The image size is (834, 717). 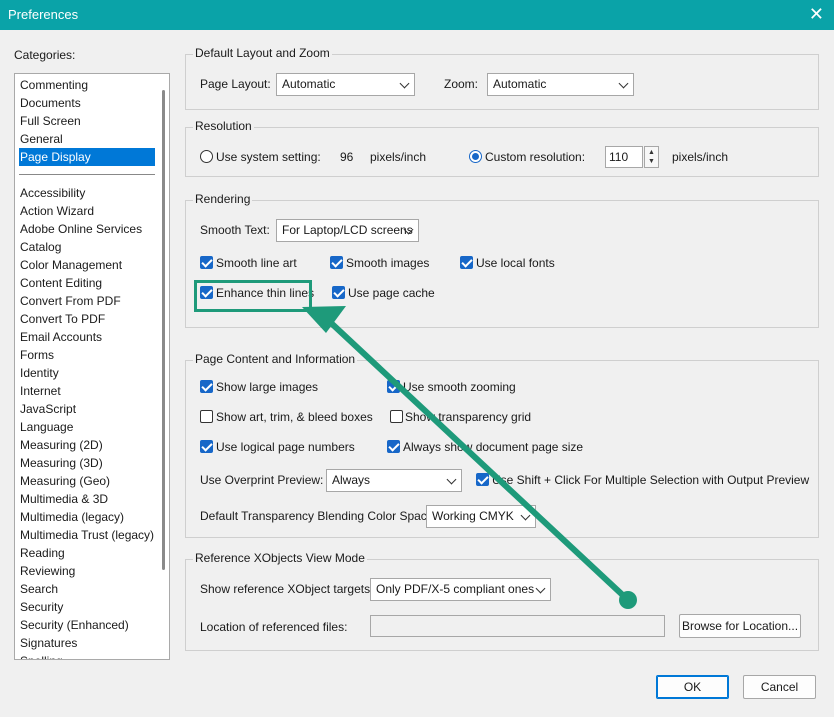 What do you see at coordinates (256, 263) in the screenshot?
I see `smooth-line-art-label: Smooth line art` at bounding box center [256, 263].